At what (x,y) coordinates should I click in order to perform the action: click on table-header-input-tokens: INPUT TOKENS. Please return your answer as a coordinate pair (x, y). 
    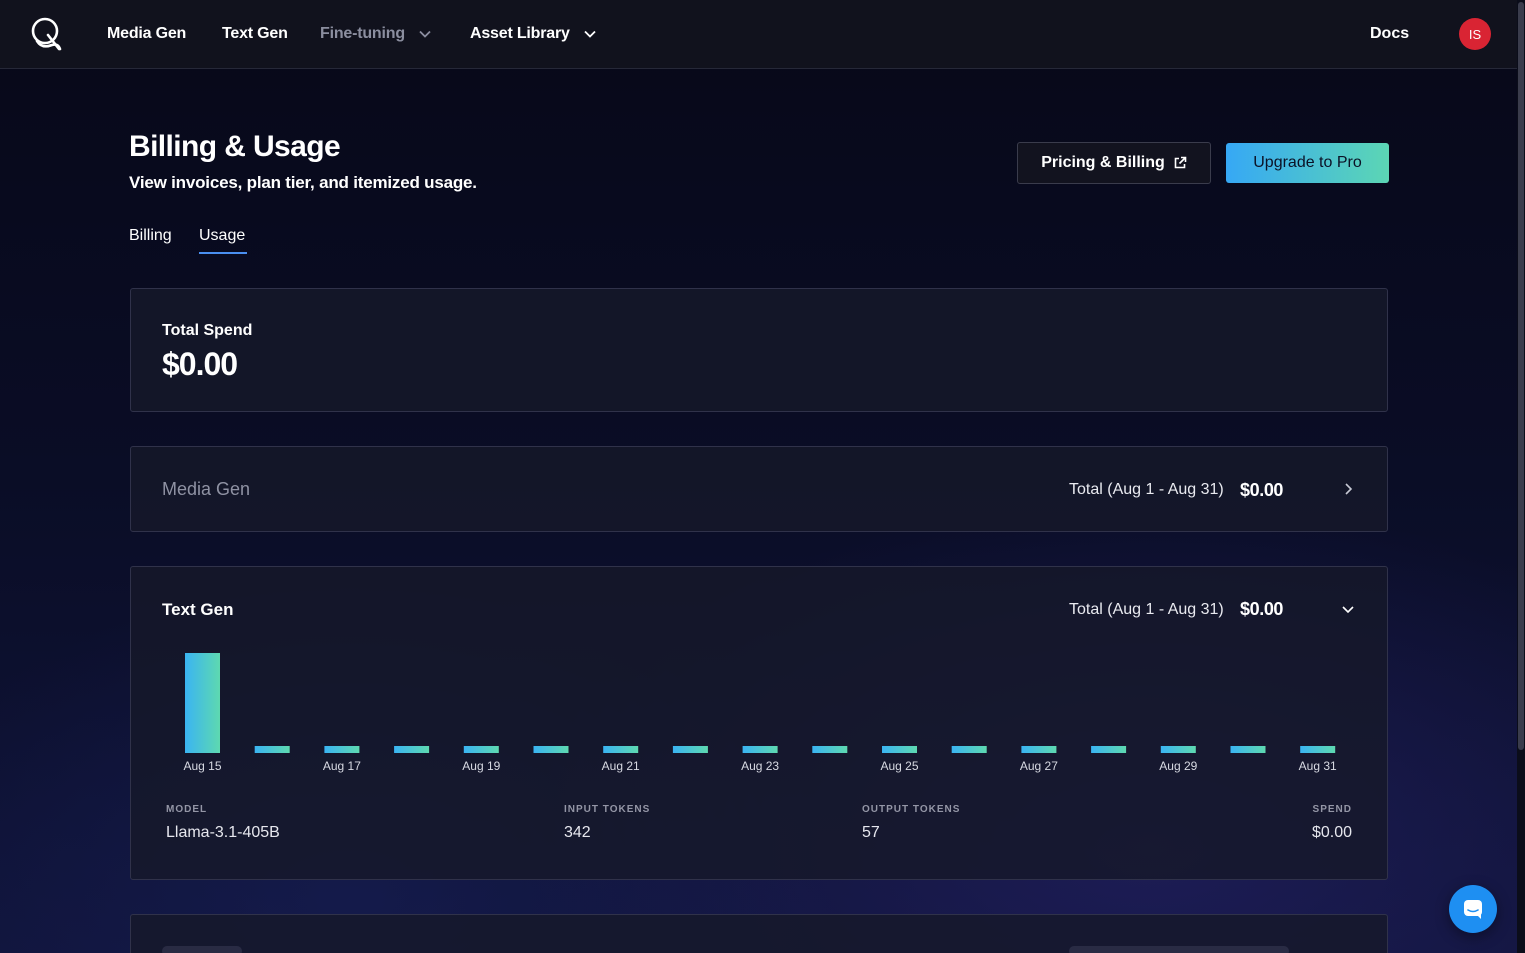
    Looking at the image, I should click on (607, 809).